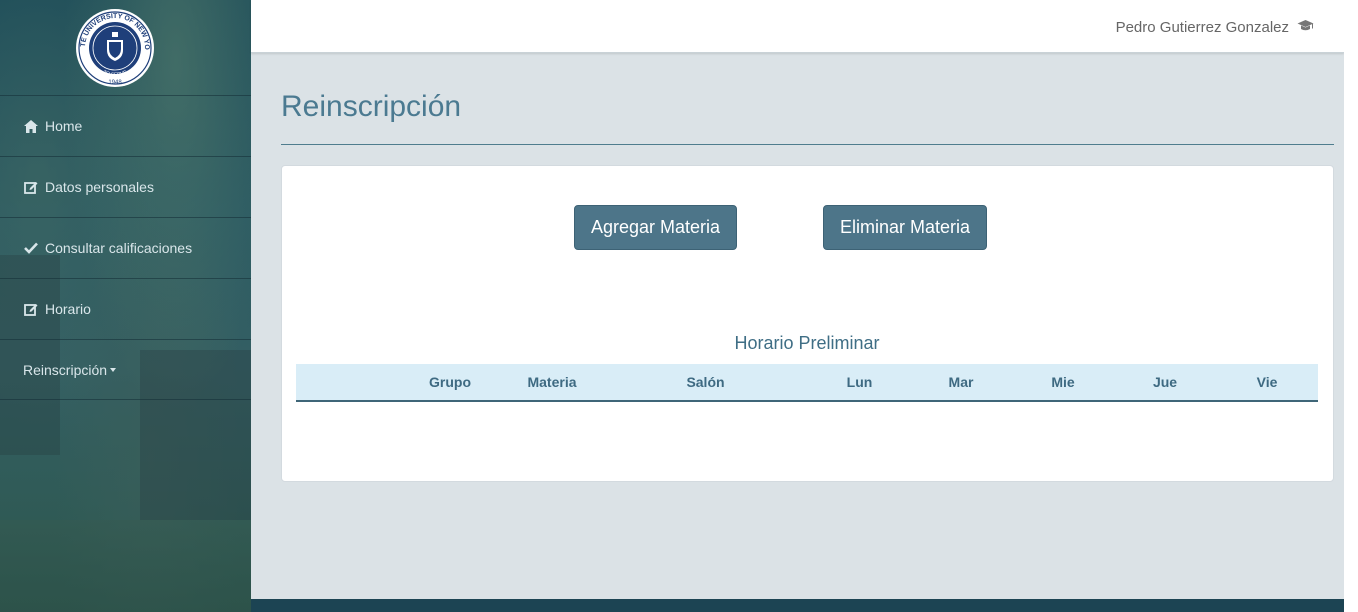  Describe the element at coordinates (30, 248) in the screenshot. I see `check-icon` at that location.